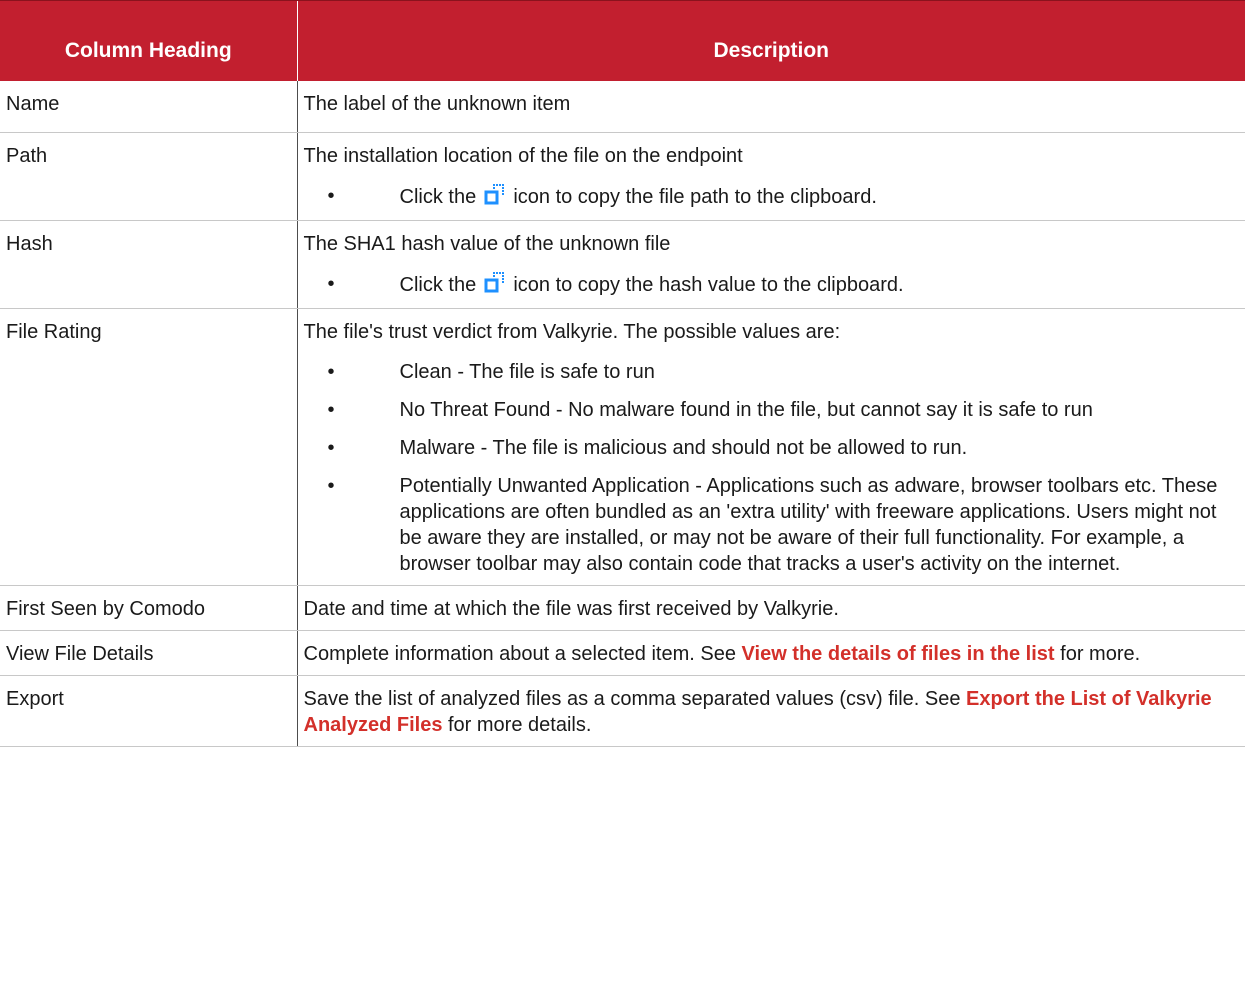 The height and width of the screenshot is (990, 1245). I want to click on row-heading: Export, so click(149, 711).